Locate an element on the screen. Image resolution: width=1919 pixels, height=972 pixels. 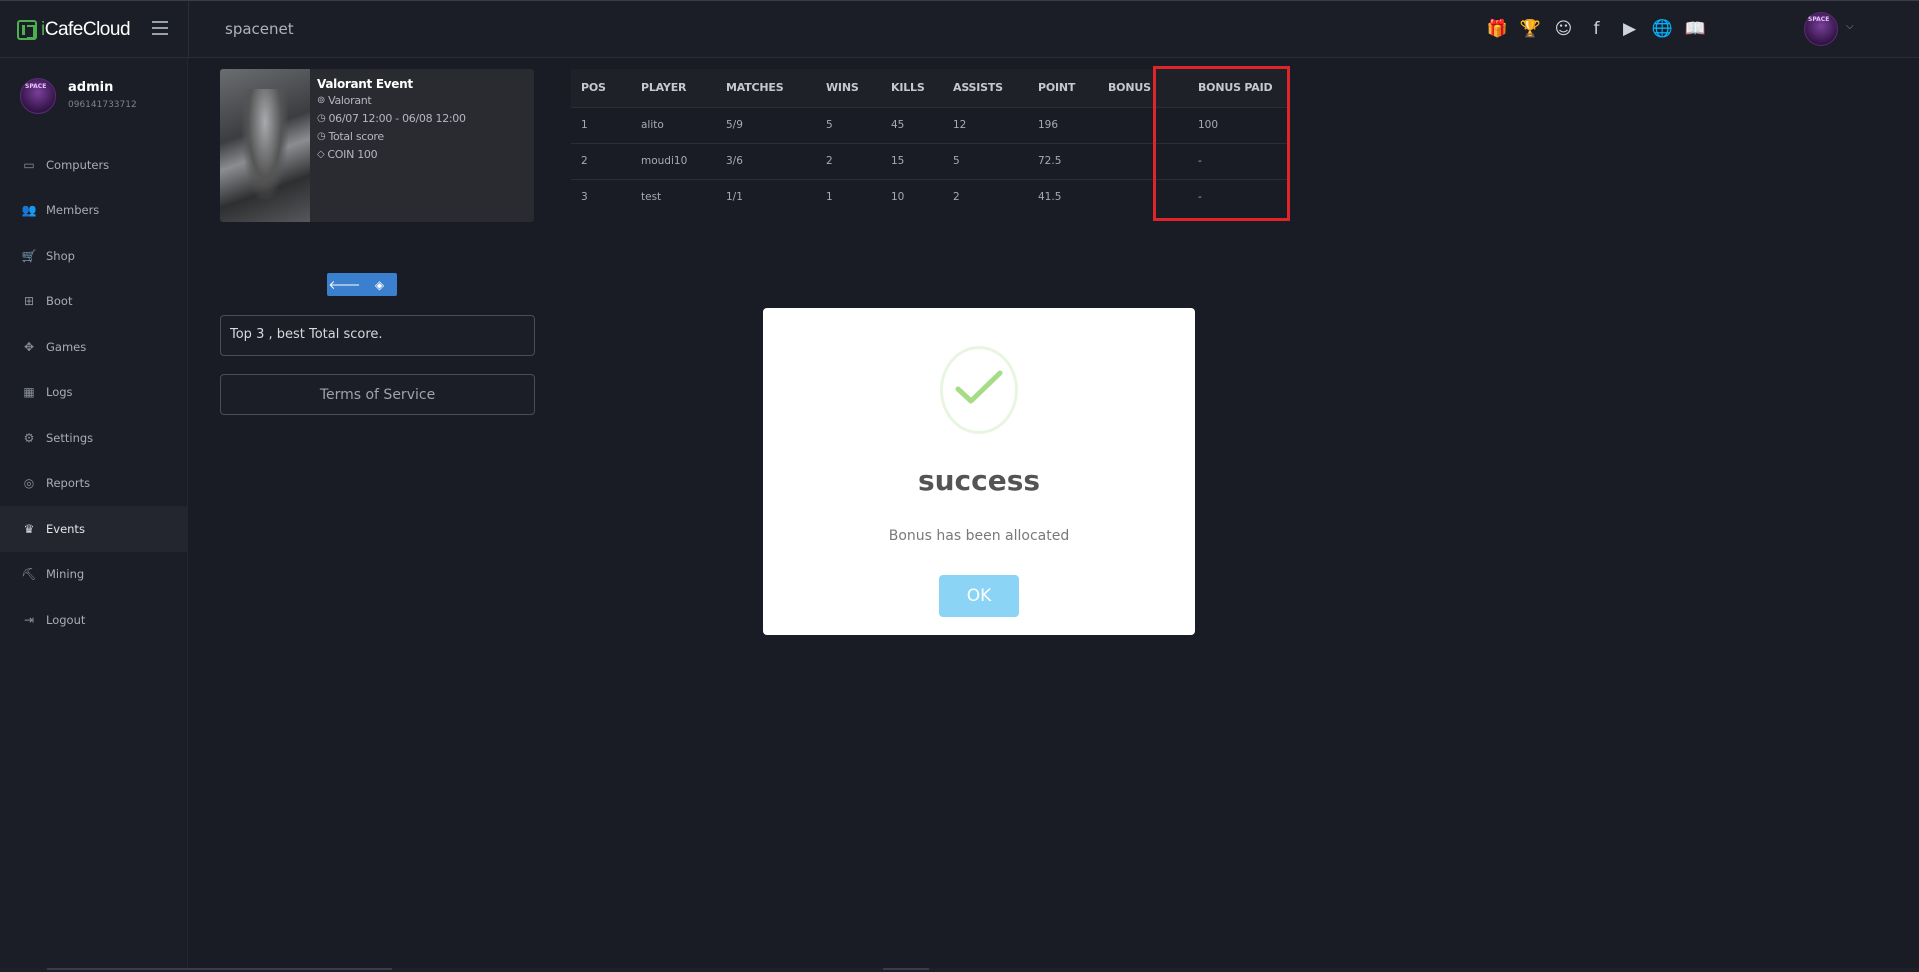
sidebar-item-label: Logout is located at coordinates (66, 619).